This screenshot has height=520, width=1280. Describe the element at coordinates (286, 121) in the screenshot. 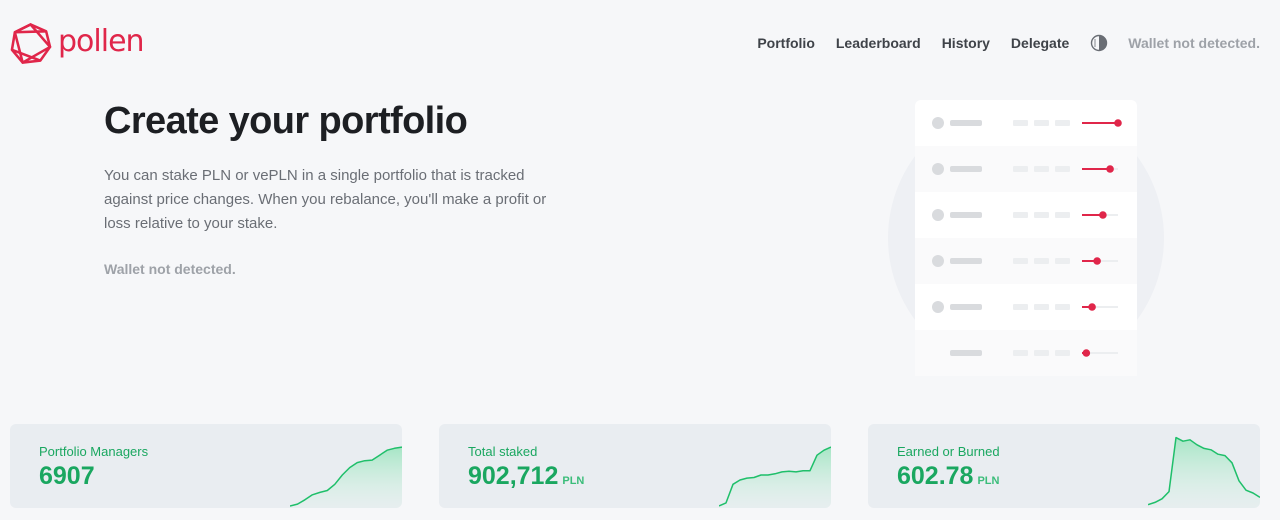

I see `page-title: Create your portfolio` at that location.